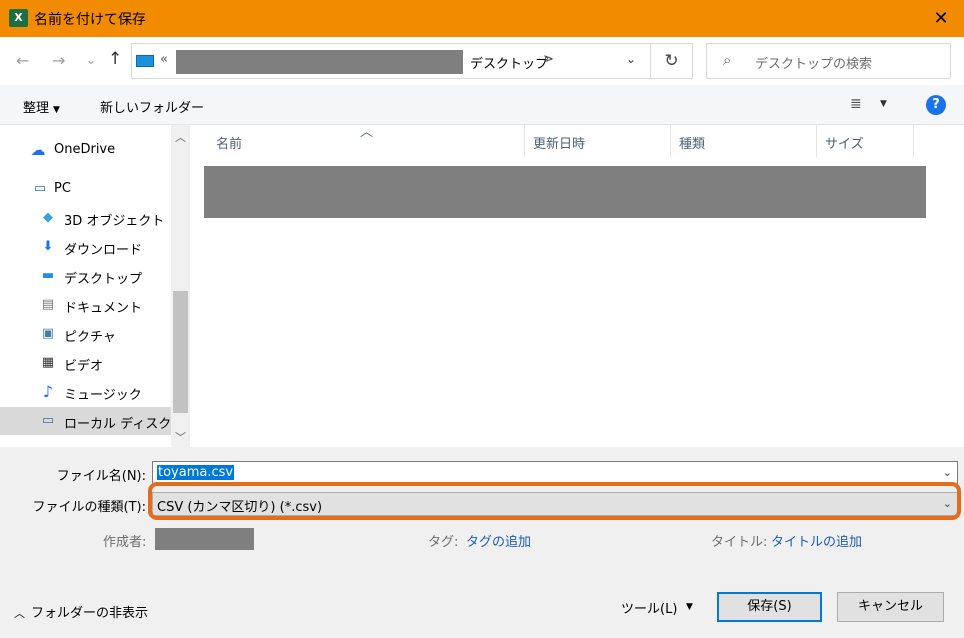 The image size is (964, 638). Describe the element at coordinates (103, 250) in the screenshot. I see `sidebar-item-label: ダウンロード` at that location.